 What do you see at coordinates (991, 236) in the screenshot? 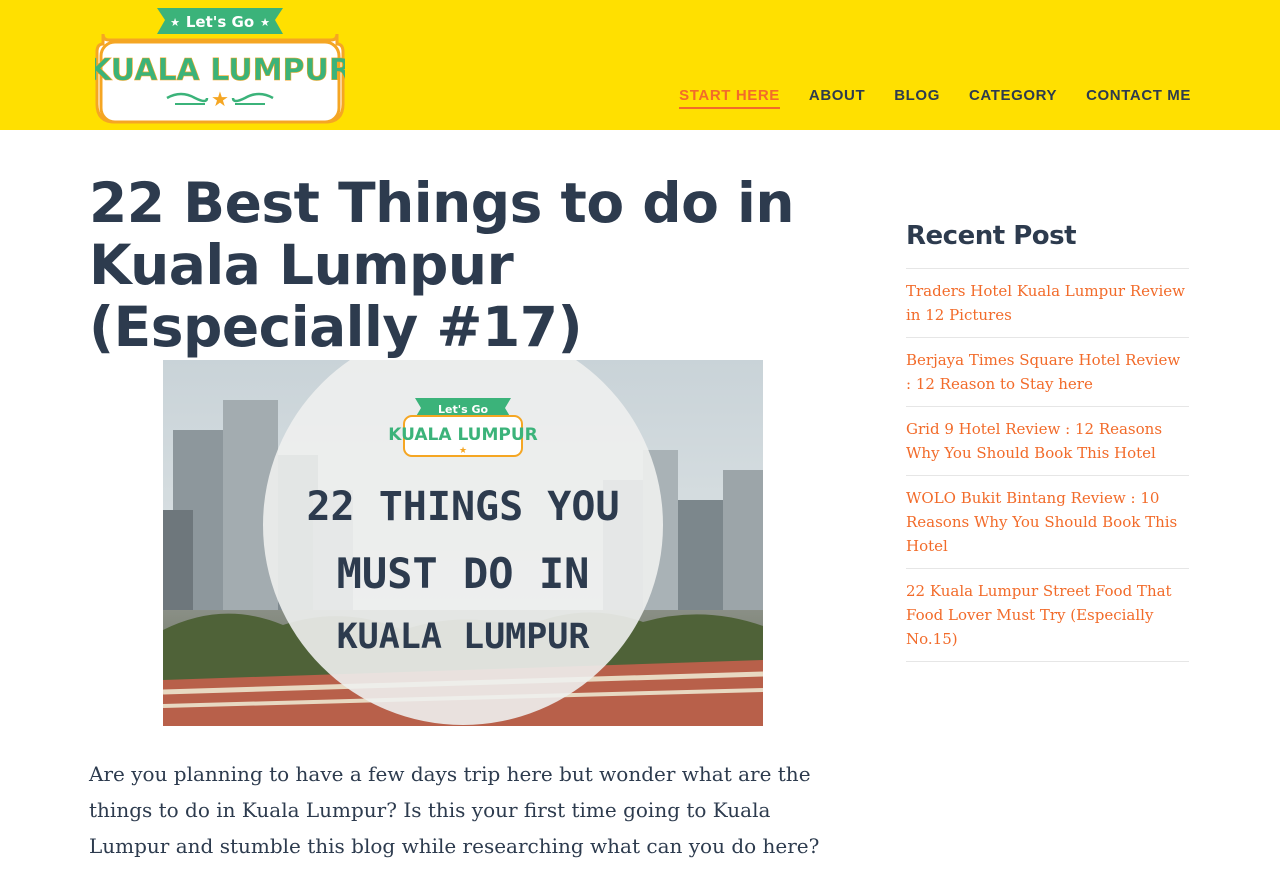
I see `recent-post-heading: Recent Post` at bounding box center [991, 236].